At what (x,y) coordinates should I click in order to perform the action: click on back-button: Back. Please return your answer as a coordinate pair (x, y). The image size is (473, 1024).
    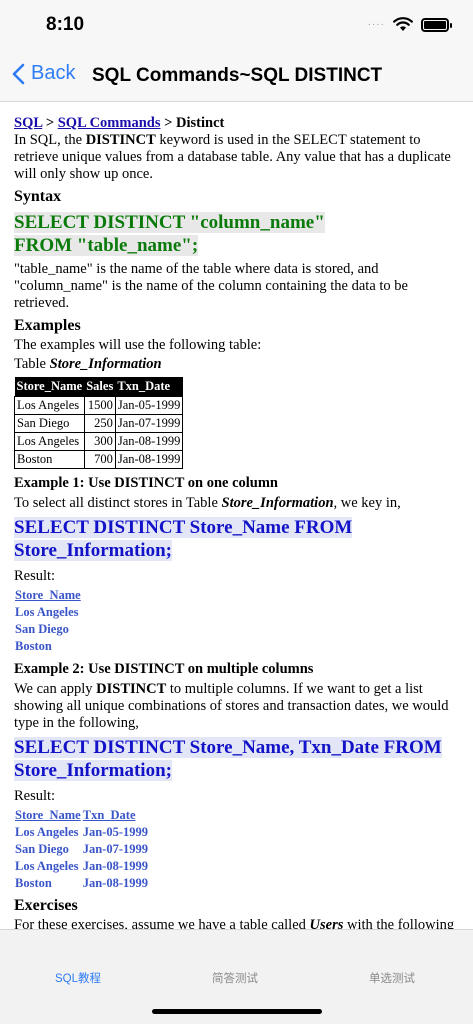
    Looking at the image, I should click on (43, 73).